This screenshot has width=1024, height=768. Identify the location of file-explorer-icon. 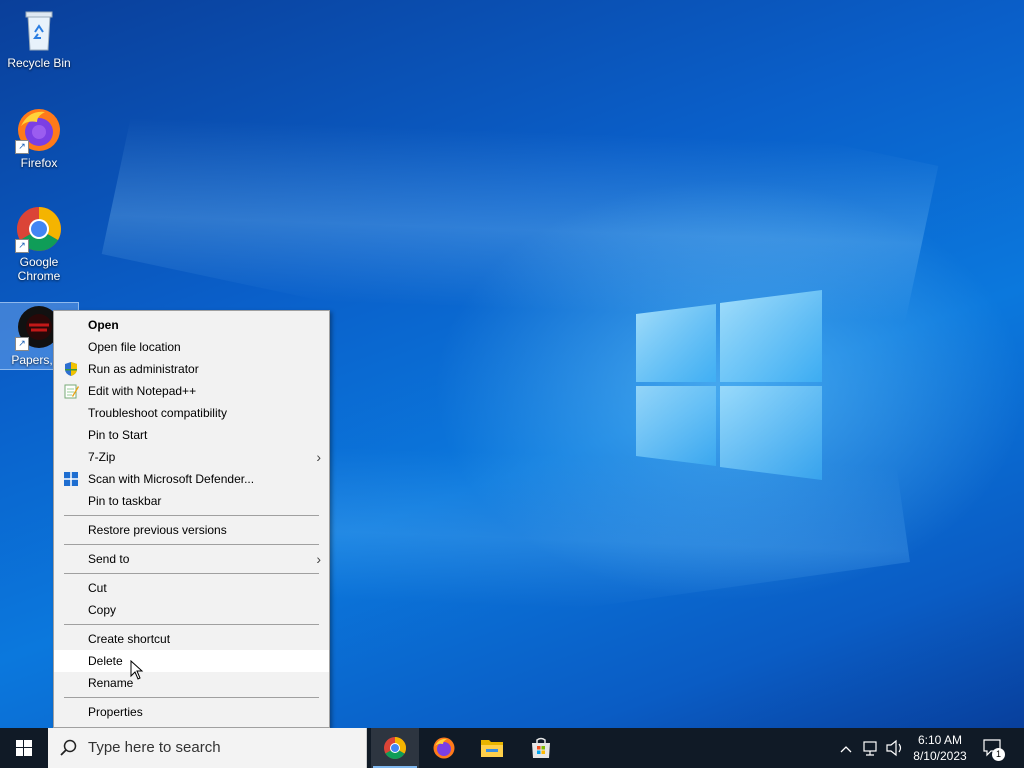
(492, 748).